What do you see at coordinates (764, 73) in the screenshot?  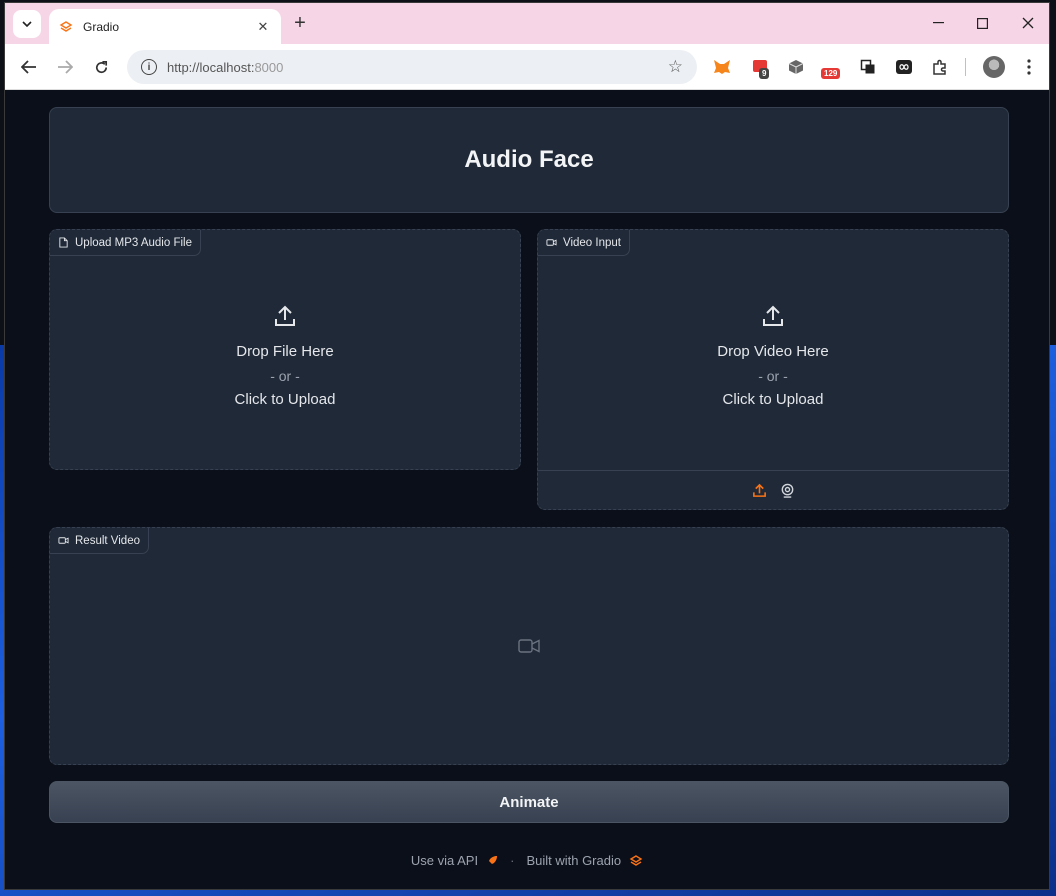 I see `extension-badge: 9` at bounding box center [764, 73].